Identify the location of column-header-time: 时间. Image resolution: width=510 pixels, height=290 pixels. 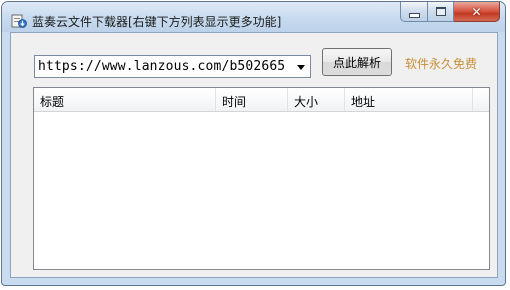
(252, 99).